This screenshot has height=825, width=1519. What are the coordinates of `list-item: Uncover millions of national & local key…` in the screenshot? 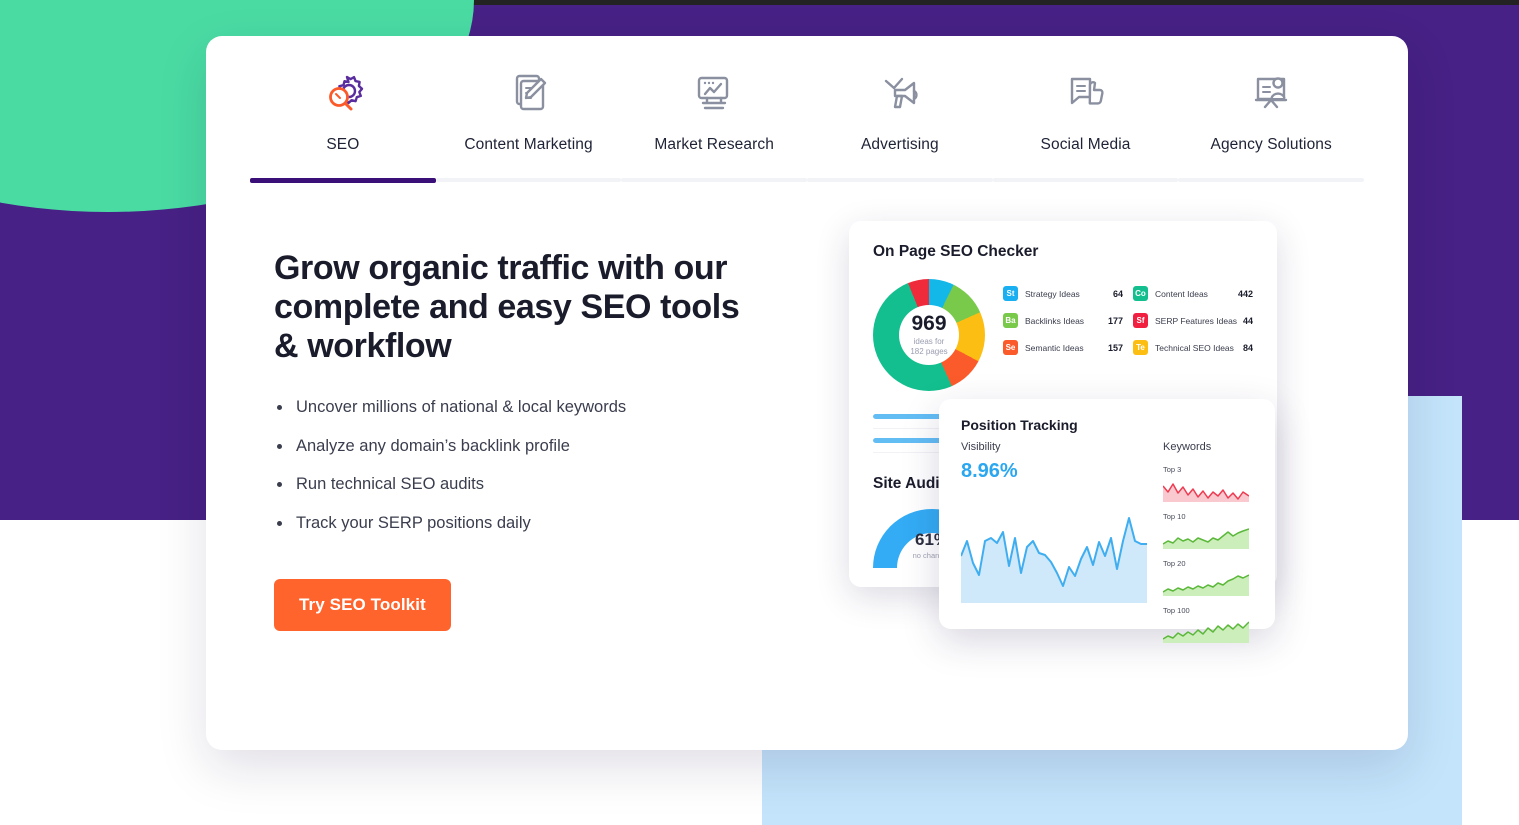 It's located at (514, 407).